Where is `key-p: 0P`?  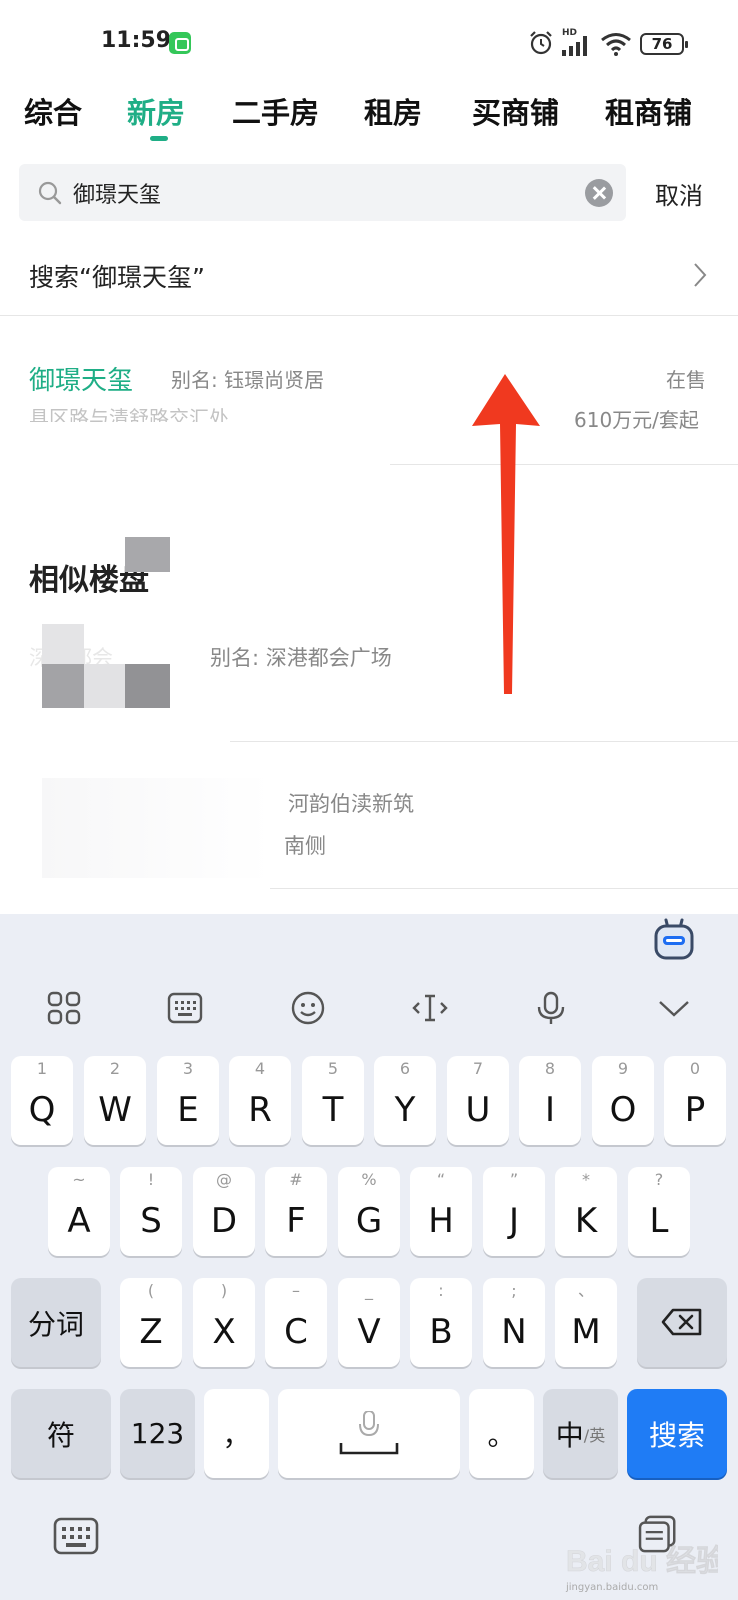 key-p: 0P is located at coordinates (695, 1100).